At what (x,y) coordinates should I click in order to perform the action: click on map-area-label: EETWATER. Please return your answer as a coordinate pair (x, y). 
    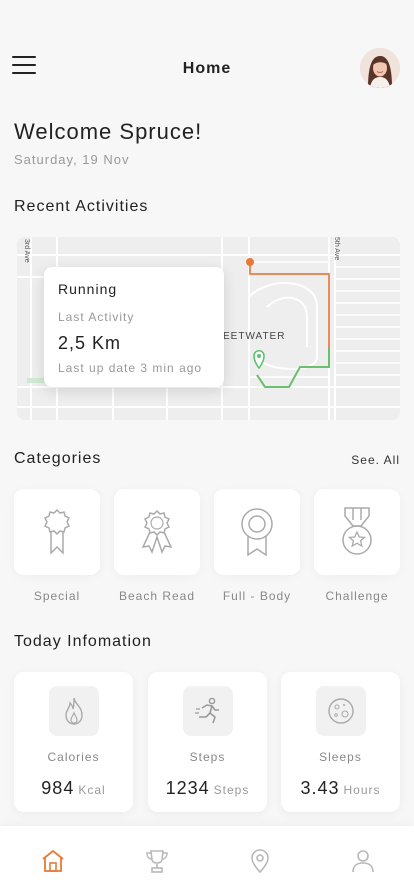
    Looking at the image, I should click on (254, 336).